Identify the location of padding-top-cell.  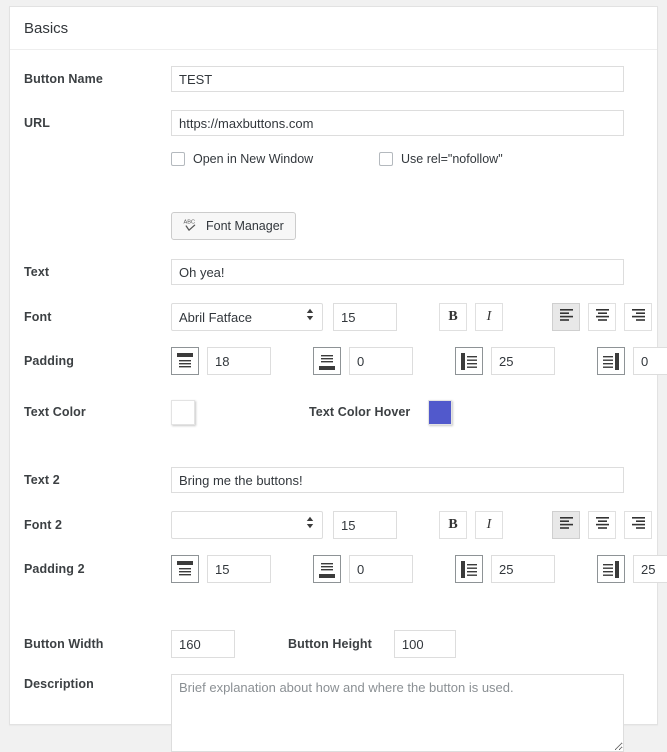
(221, 361).